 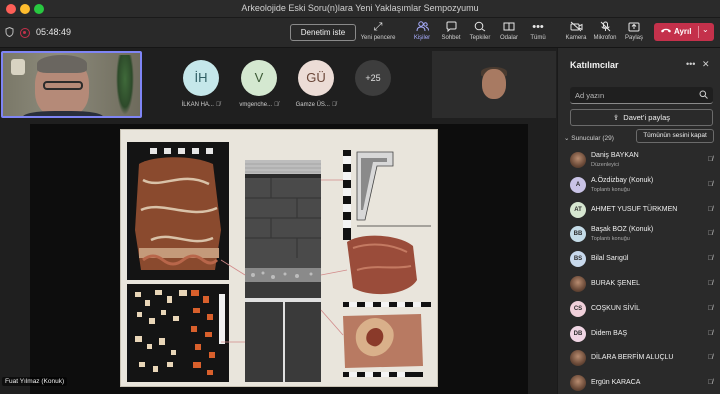 I want to click on search-input, so click(x=635, y=95).